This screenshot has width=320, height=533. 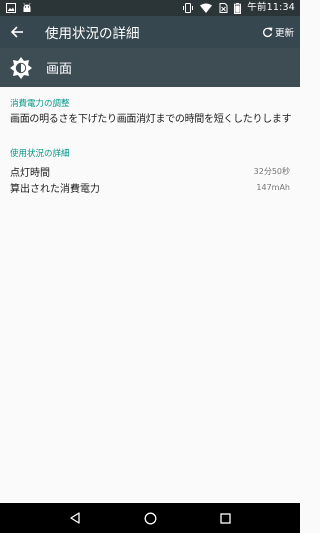 I want to click on suggestion-heading: 消費電力の調整, so click(x=40, y=104).